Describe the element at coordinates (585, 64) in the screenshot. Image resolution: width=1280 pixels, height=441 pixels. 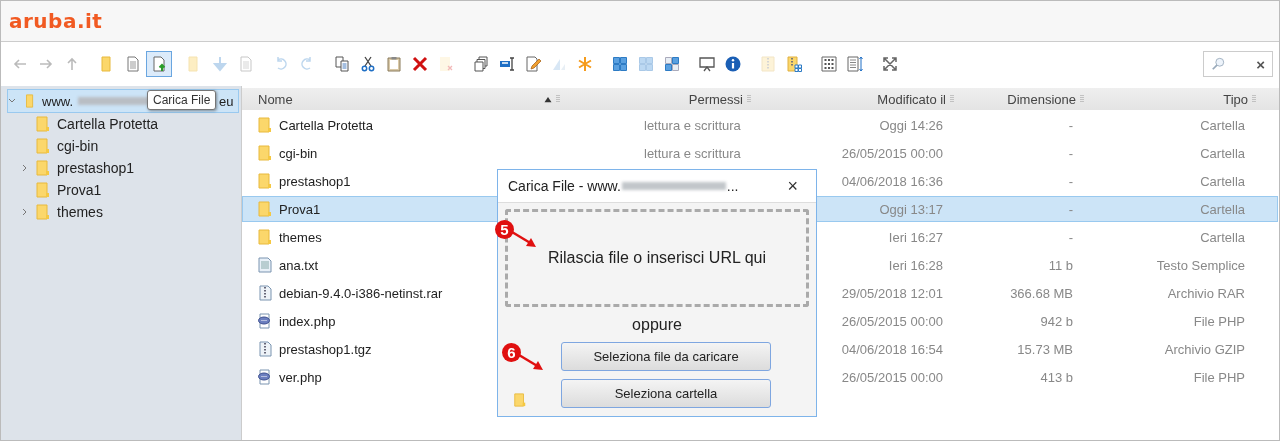
I see `asterisk-icon` at that location.